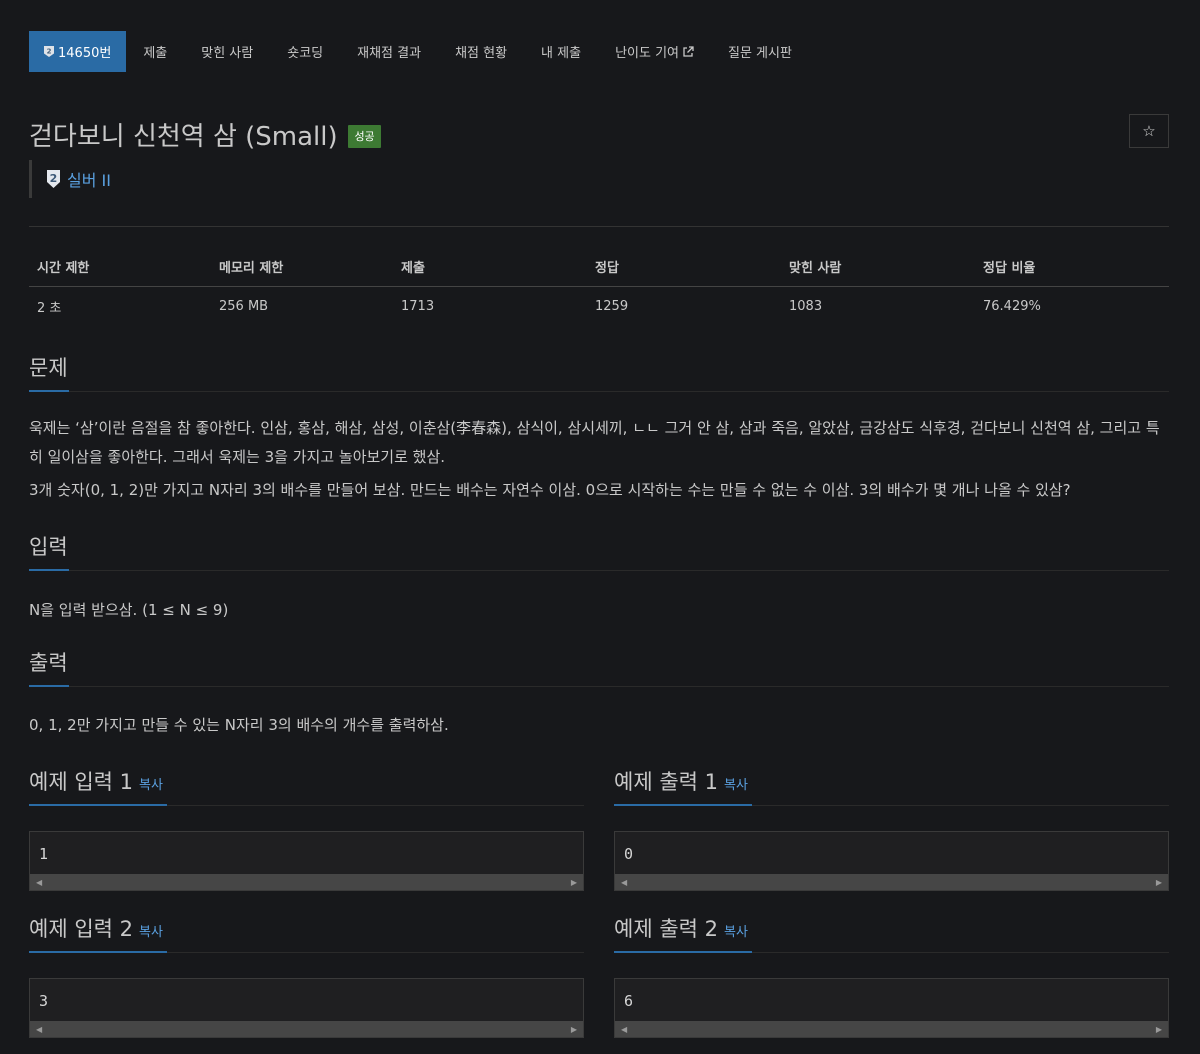  Describe the element at coordinates (629, 1001) in the screenshot. I see `sample-output-2-value: 6` at that location.